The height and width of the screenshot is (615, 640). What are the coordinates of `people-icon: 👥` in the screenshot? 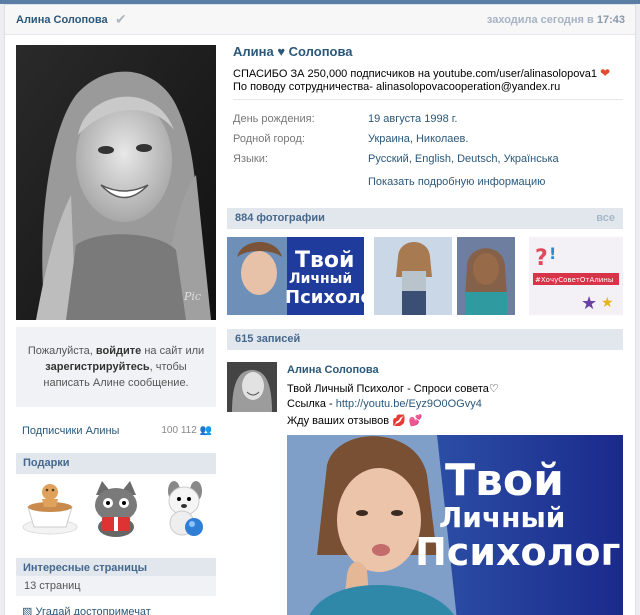 It's located at (205, 430).